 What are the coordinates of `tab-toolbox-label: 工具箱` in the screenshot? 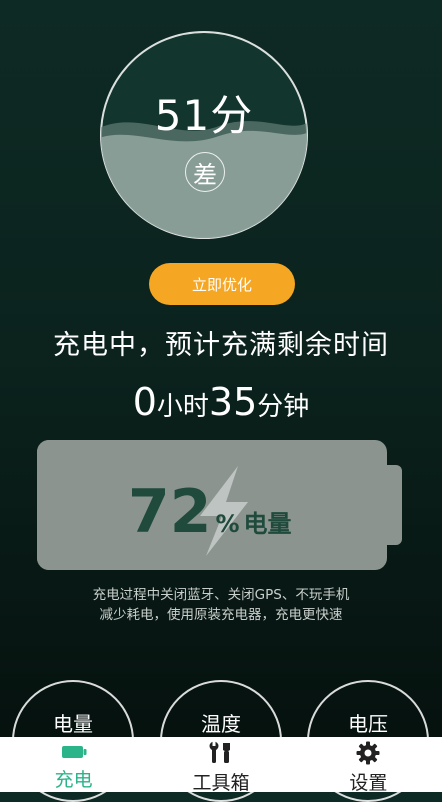 It's located at (221, 783).